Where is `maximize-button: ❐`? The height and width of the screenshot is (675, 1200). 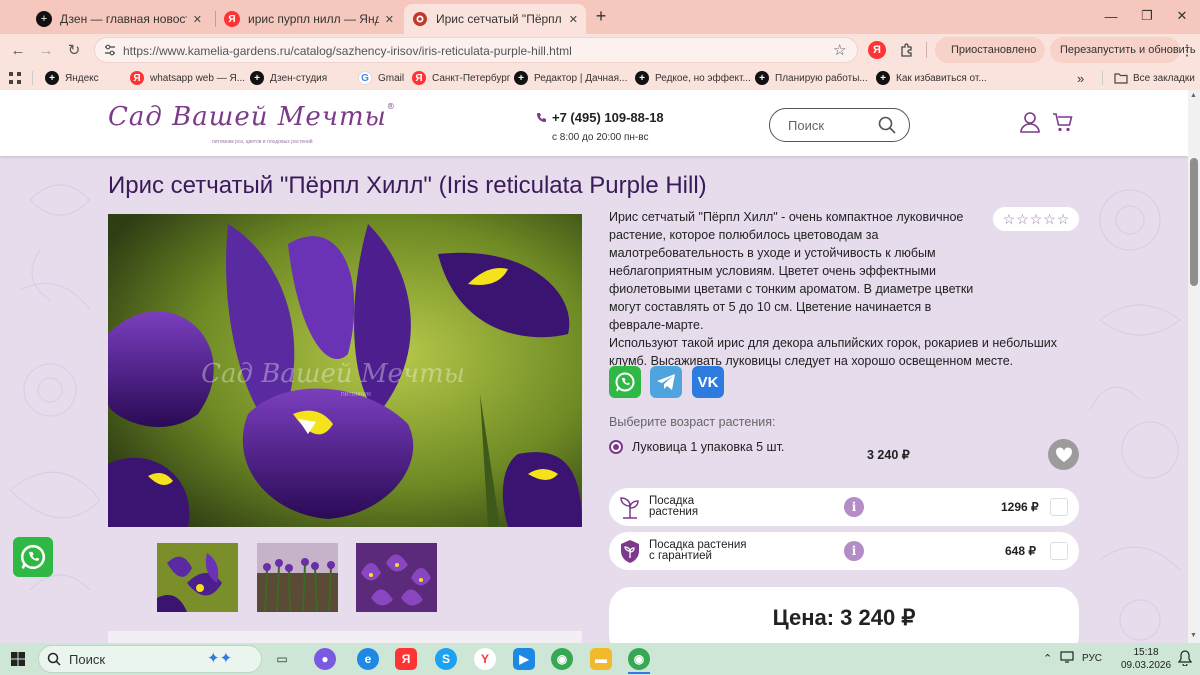
maximize-button: ❐ is located at coordinates (1147, 16).